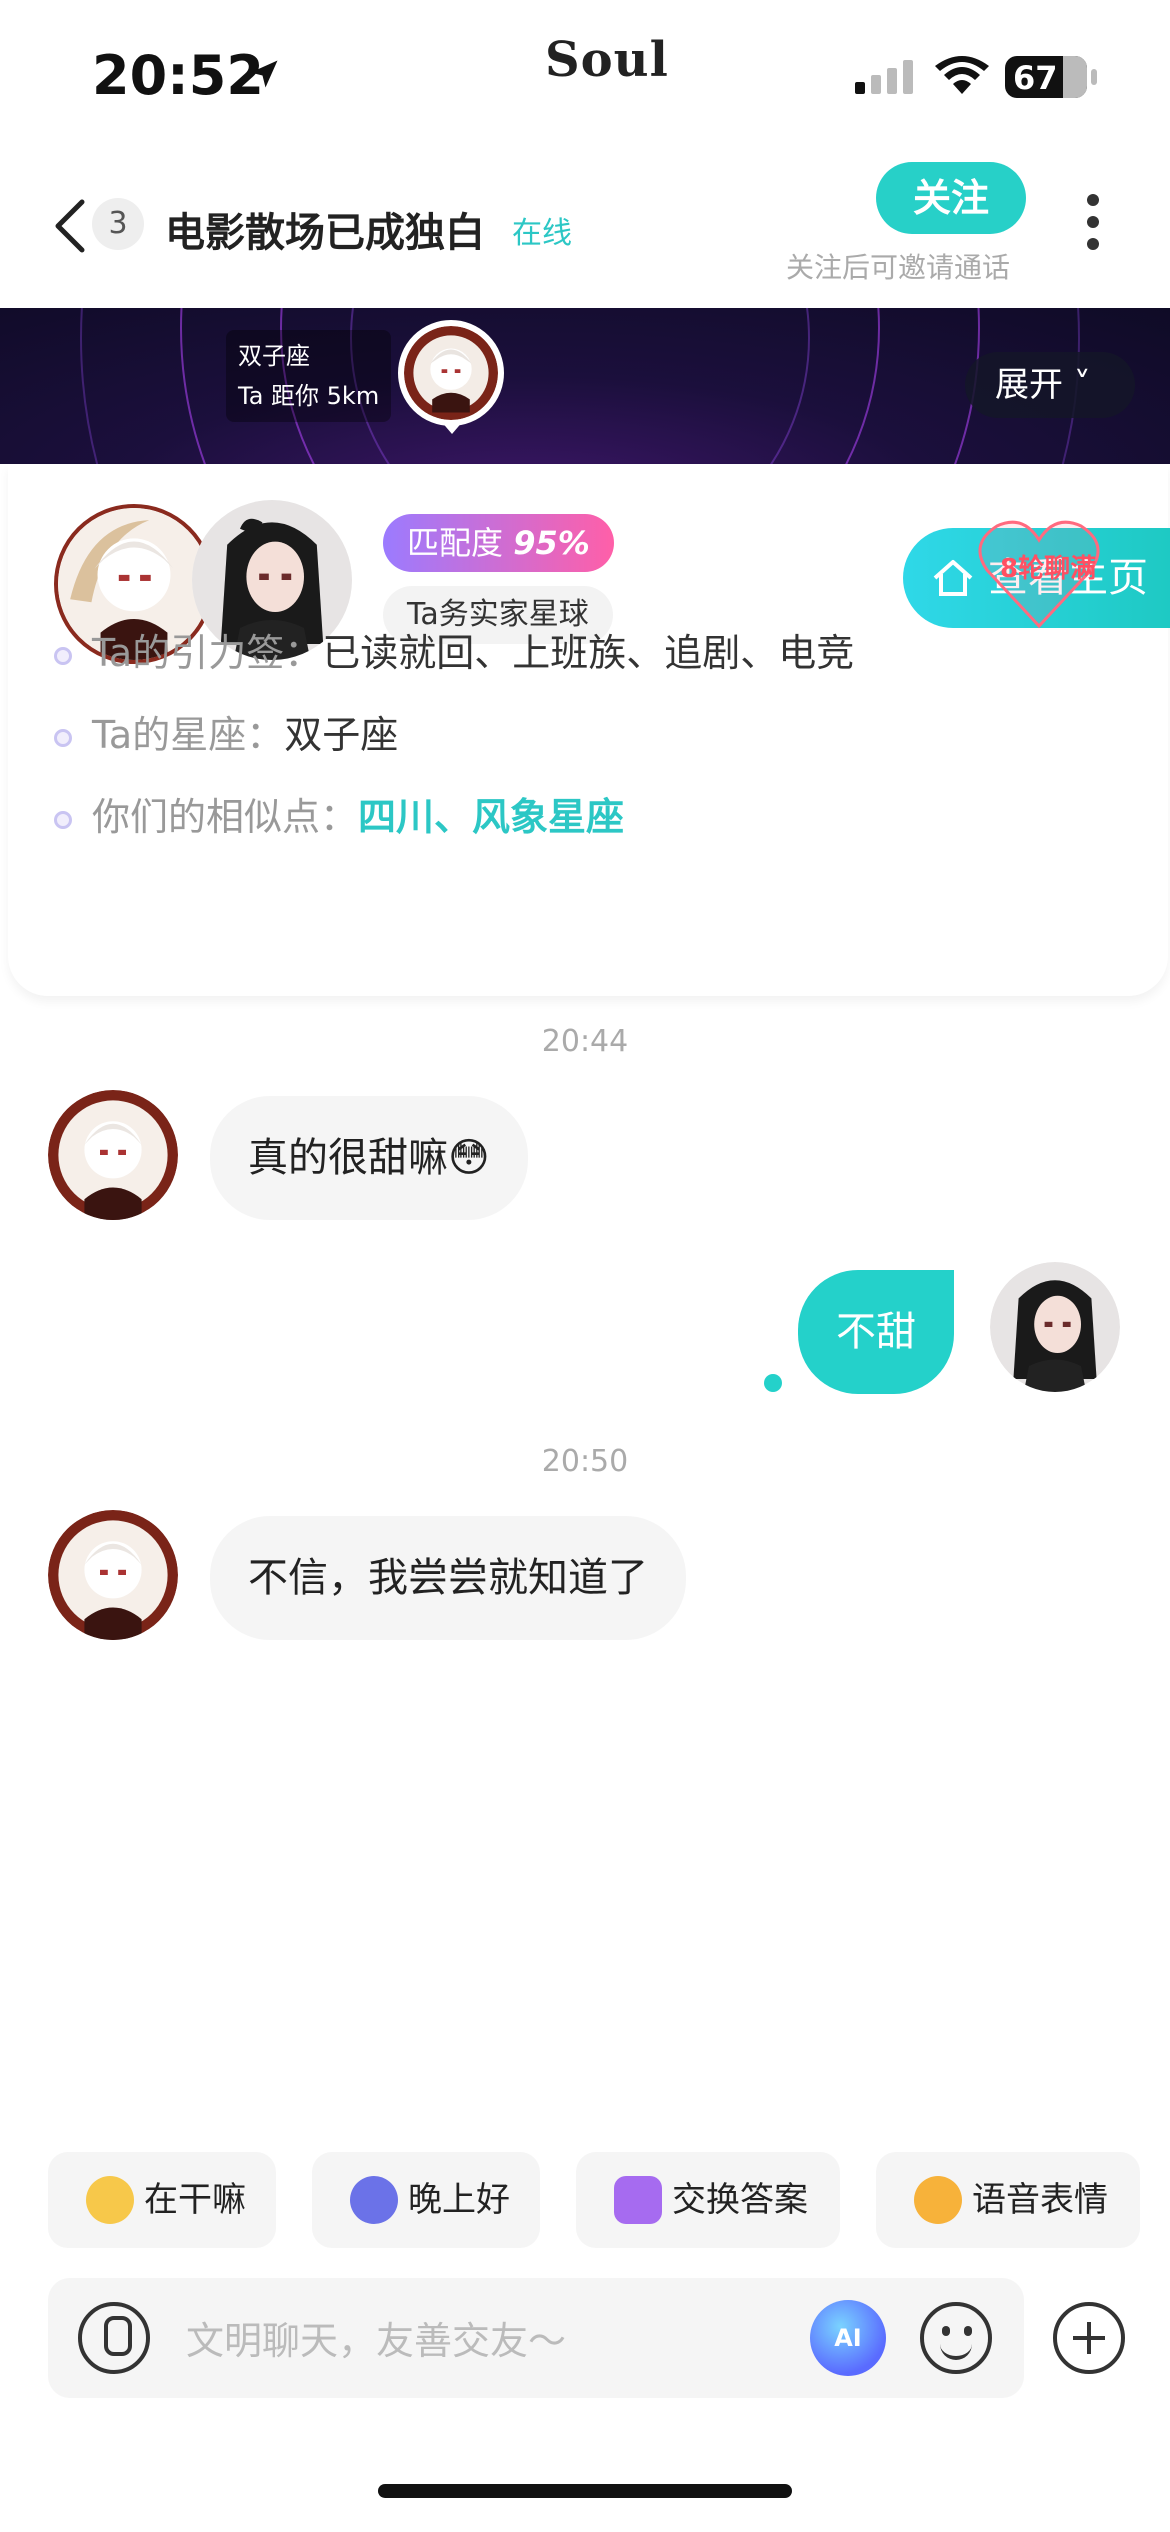  I want to click on message-timestamp: 20:44, so click(585, 1041).